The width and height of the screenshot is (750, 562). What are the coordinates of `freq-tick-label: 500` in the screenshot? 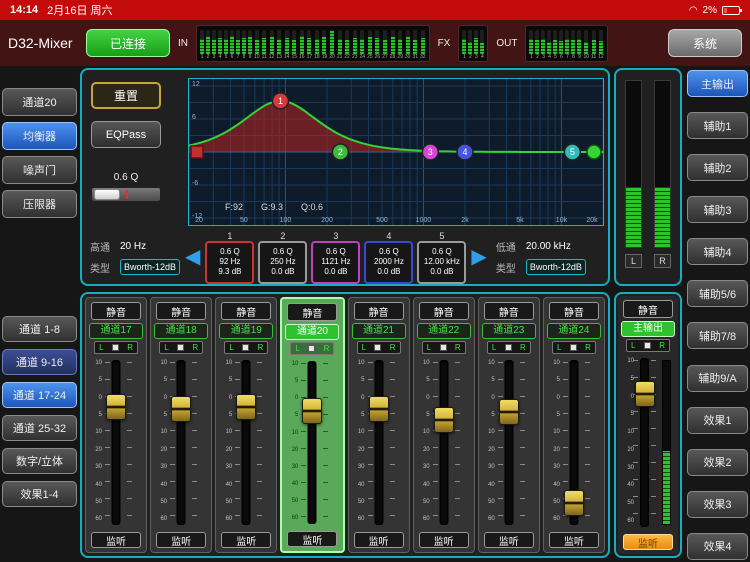 It's located at (382, 220).